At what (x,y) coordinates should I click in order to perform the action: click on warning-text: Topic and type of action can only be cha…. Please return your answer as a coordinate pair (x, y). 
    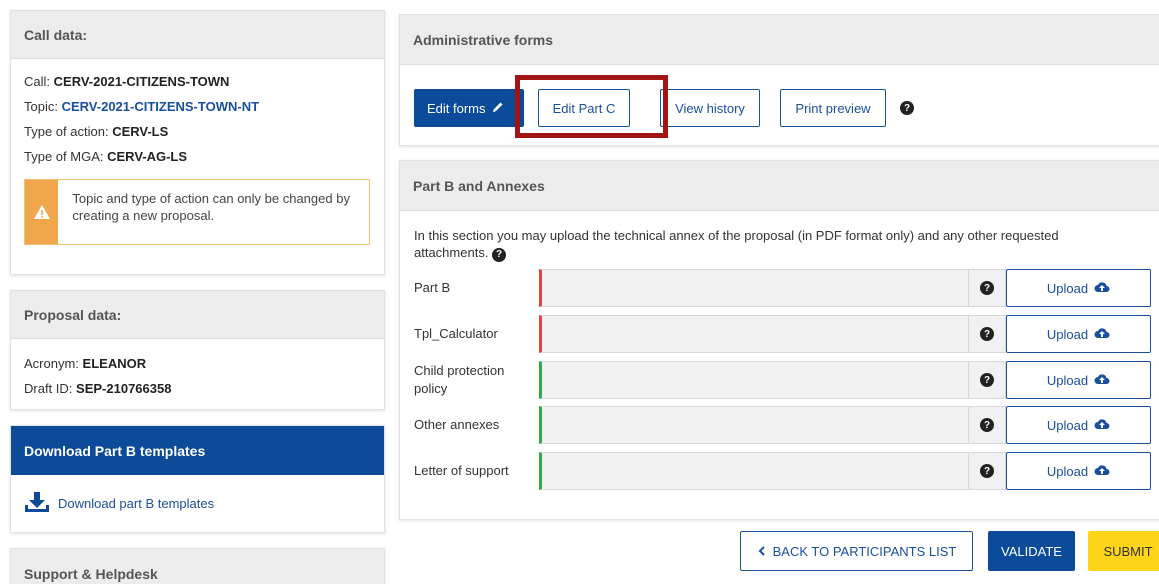
    Looking at the image, I should click on (211, 207).